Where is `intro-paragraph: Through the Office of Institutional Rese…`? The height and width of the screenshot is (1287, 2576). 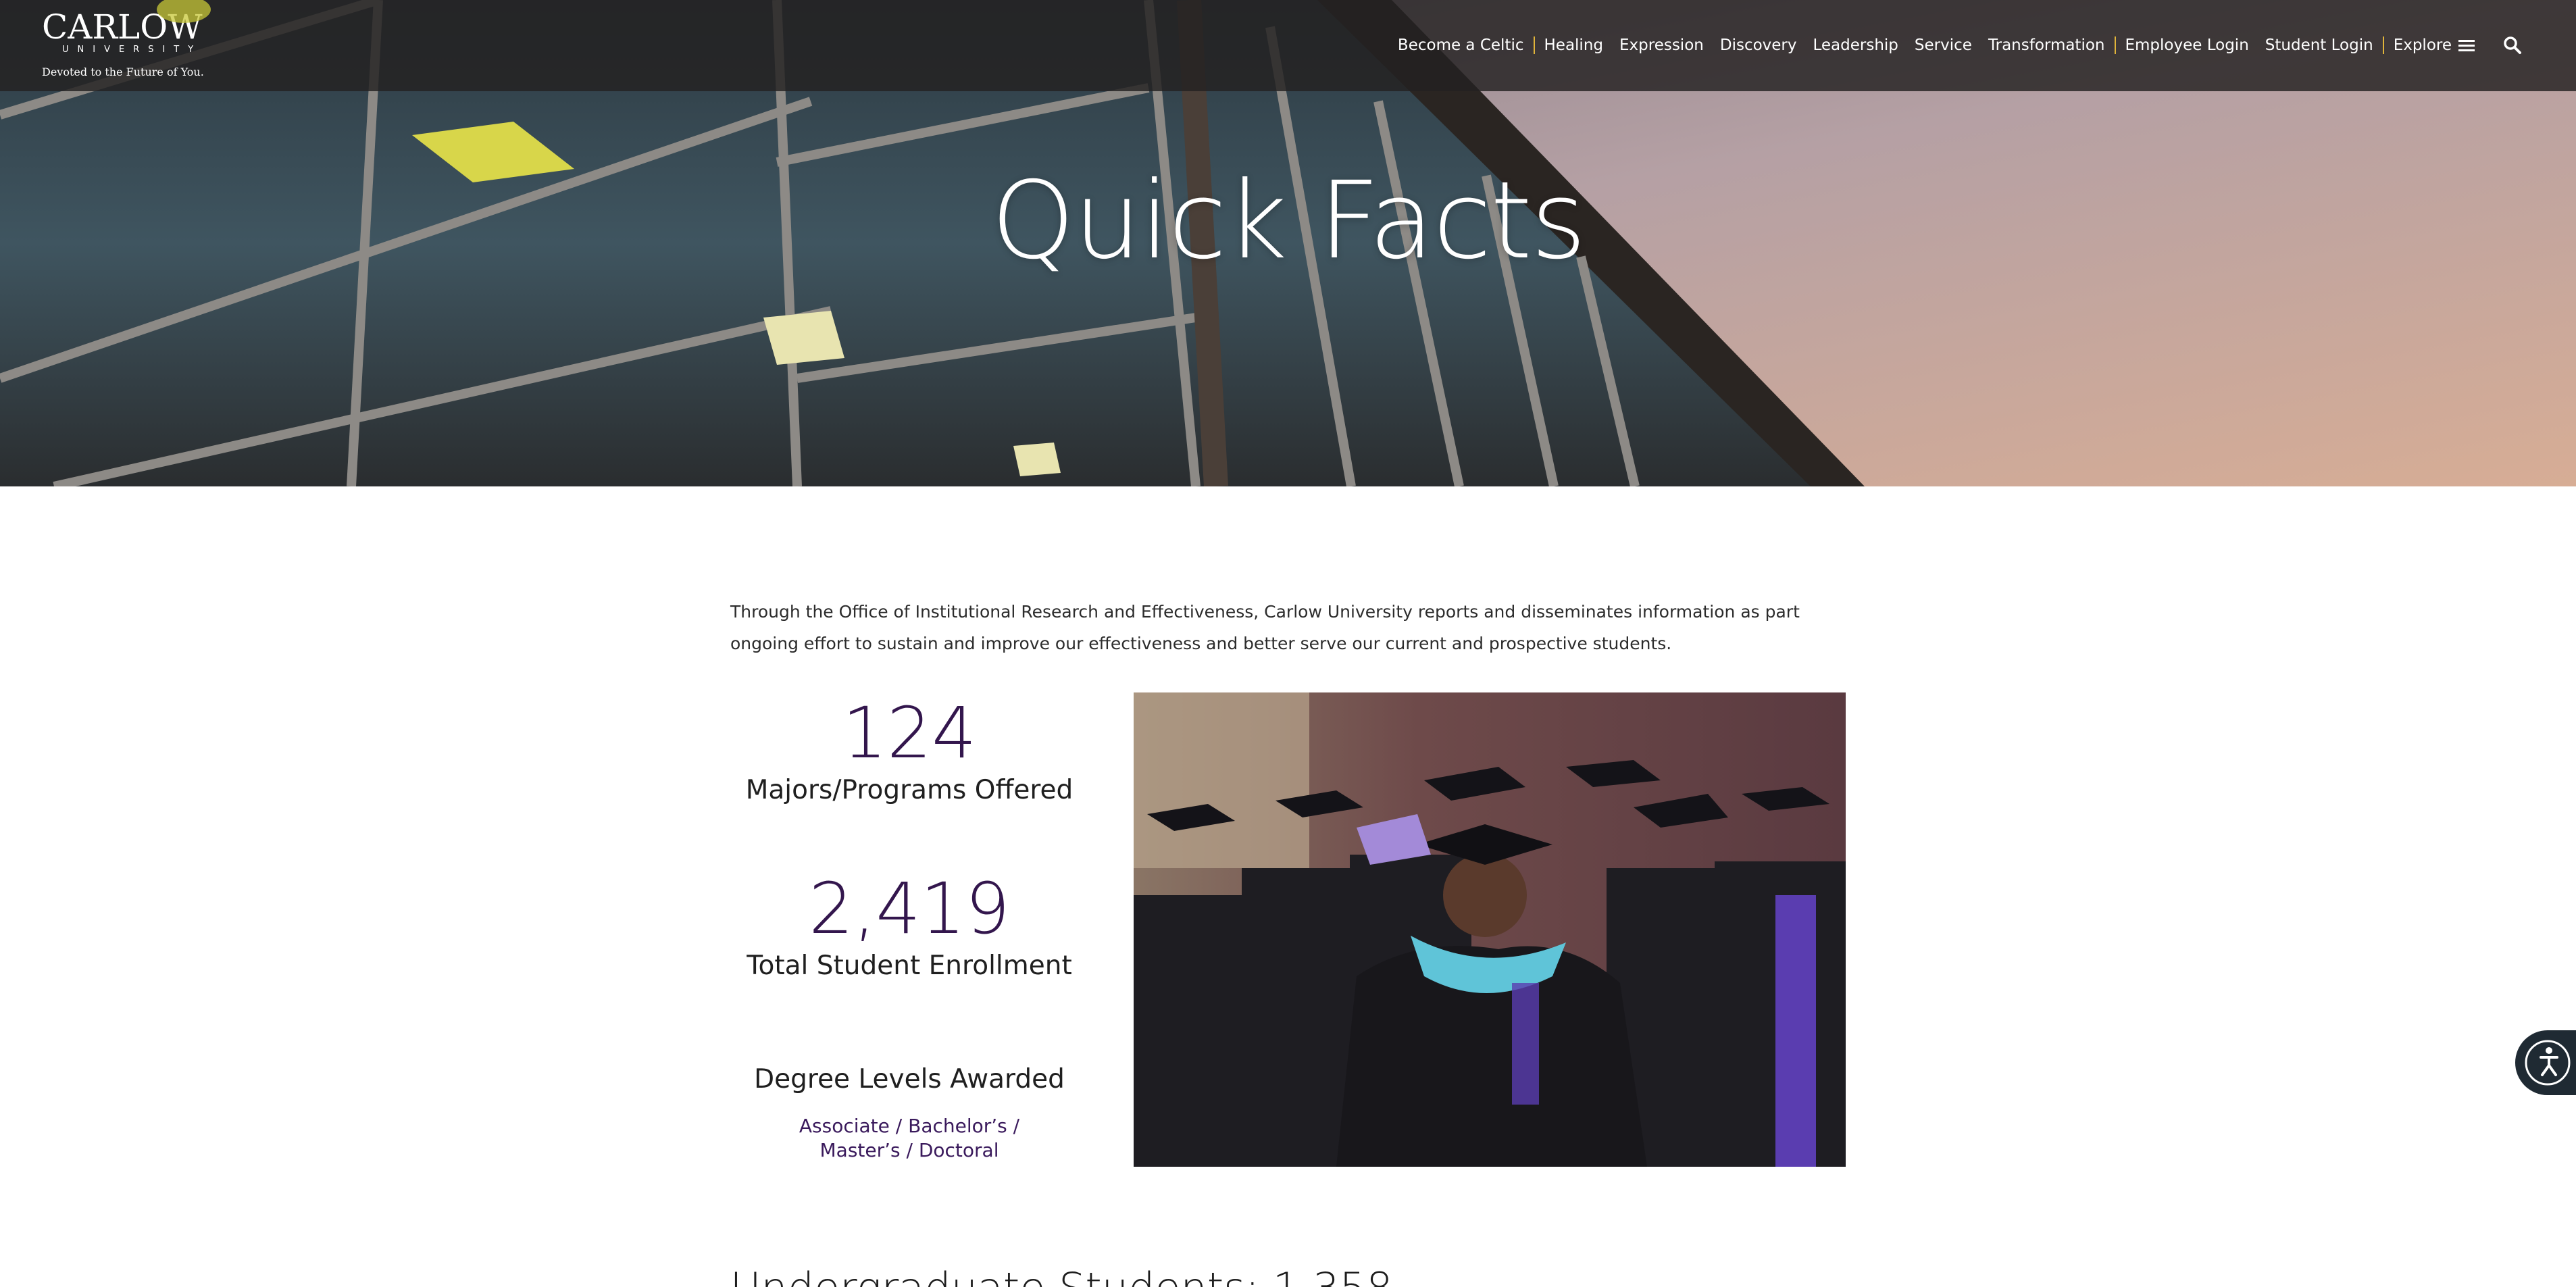 intro-paragraph: Through the Office of Institutional Rese… is located at coordinates (1265, 627).